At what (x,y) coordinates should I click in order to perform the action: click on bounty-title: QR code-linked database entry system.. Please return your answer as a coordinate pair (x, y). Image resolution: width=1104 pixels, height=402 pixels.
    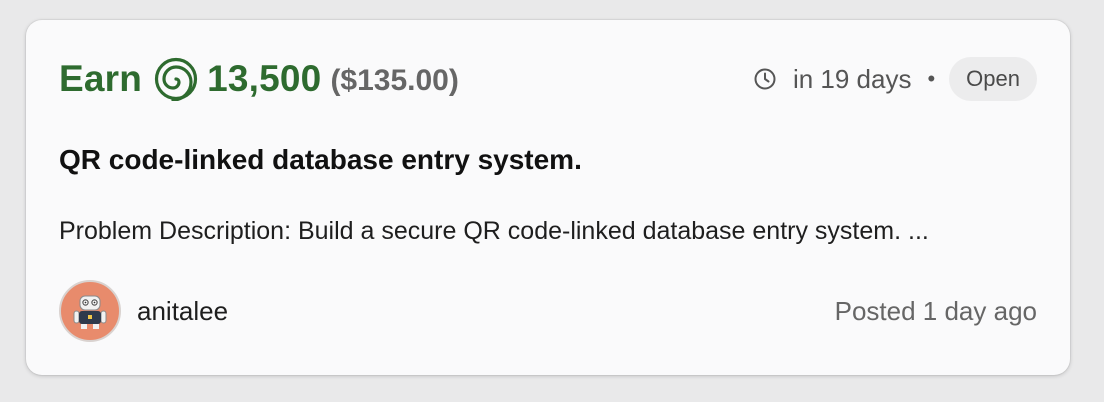
    Looking at the image, I should click on (320, 160).